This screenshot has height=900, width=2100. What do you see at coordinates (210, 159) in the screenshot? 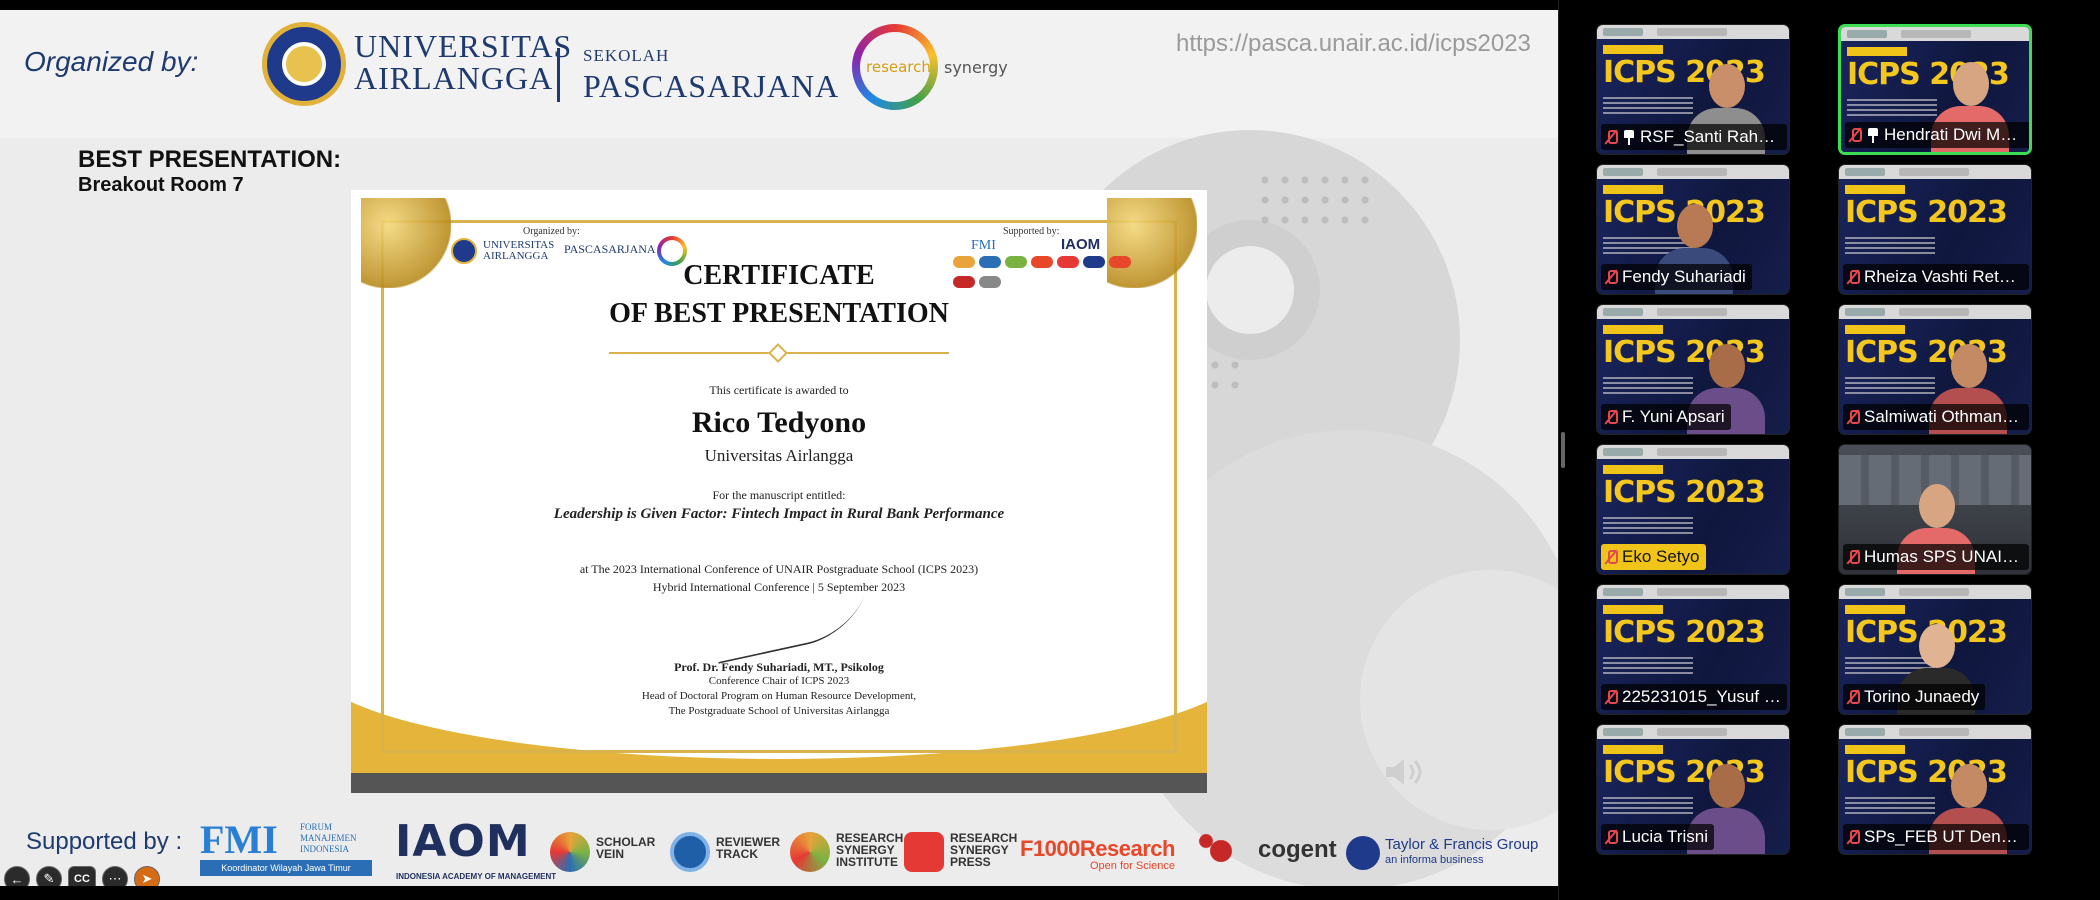
I see `award-title: BEST PRESENTATION:` at bounding box center [210, 159].